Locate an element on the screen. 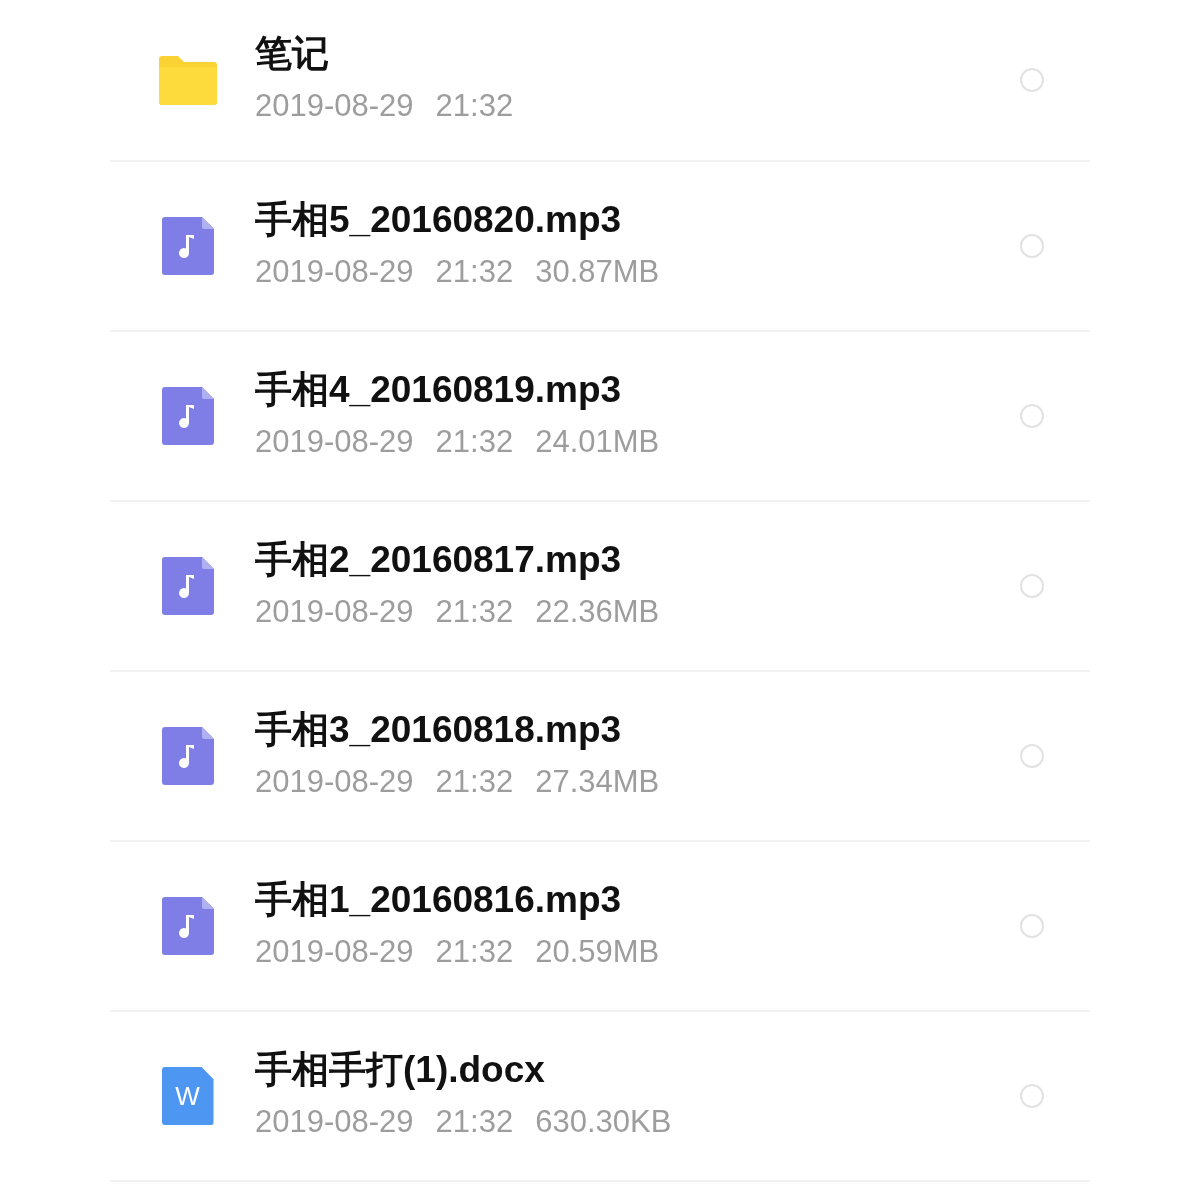 Image resolution: width=1200 pixels, height=1200 pixels. file-name: 笔记 is located at coordinates (292, 53).